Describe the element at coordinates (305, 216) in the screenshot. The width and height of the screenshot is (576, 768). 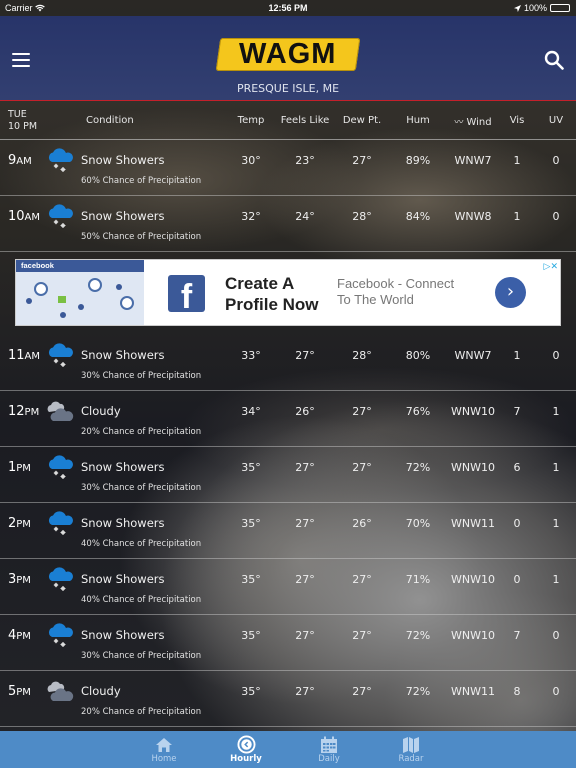
I see `feels-like-value: 24°` at that location.